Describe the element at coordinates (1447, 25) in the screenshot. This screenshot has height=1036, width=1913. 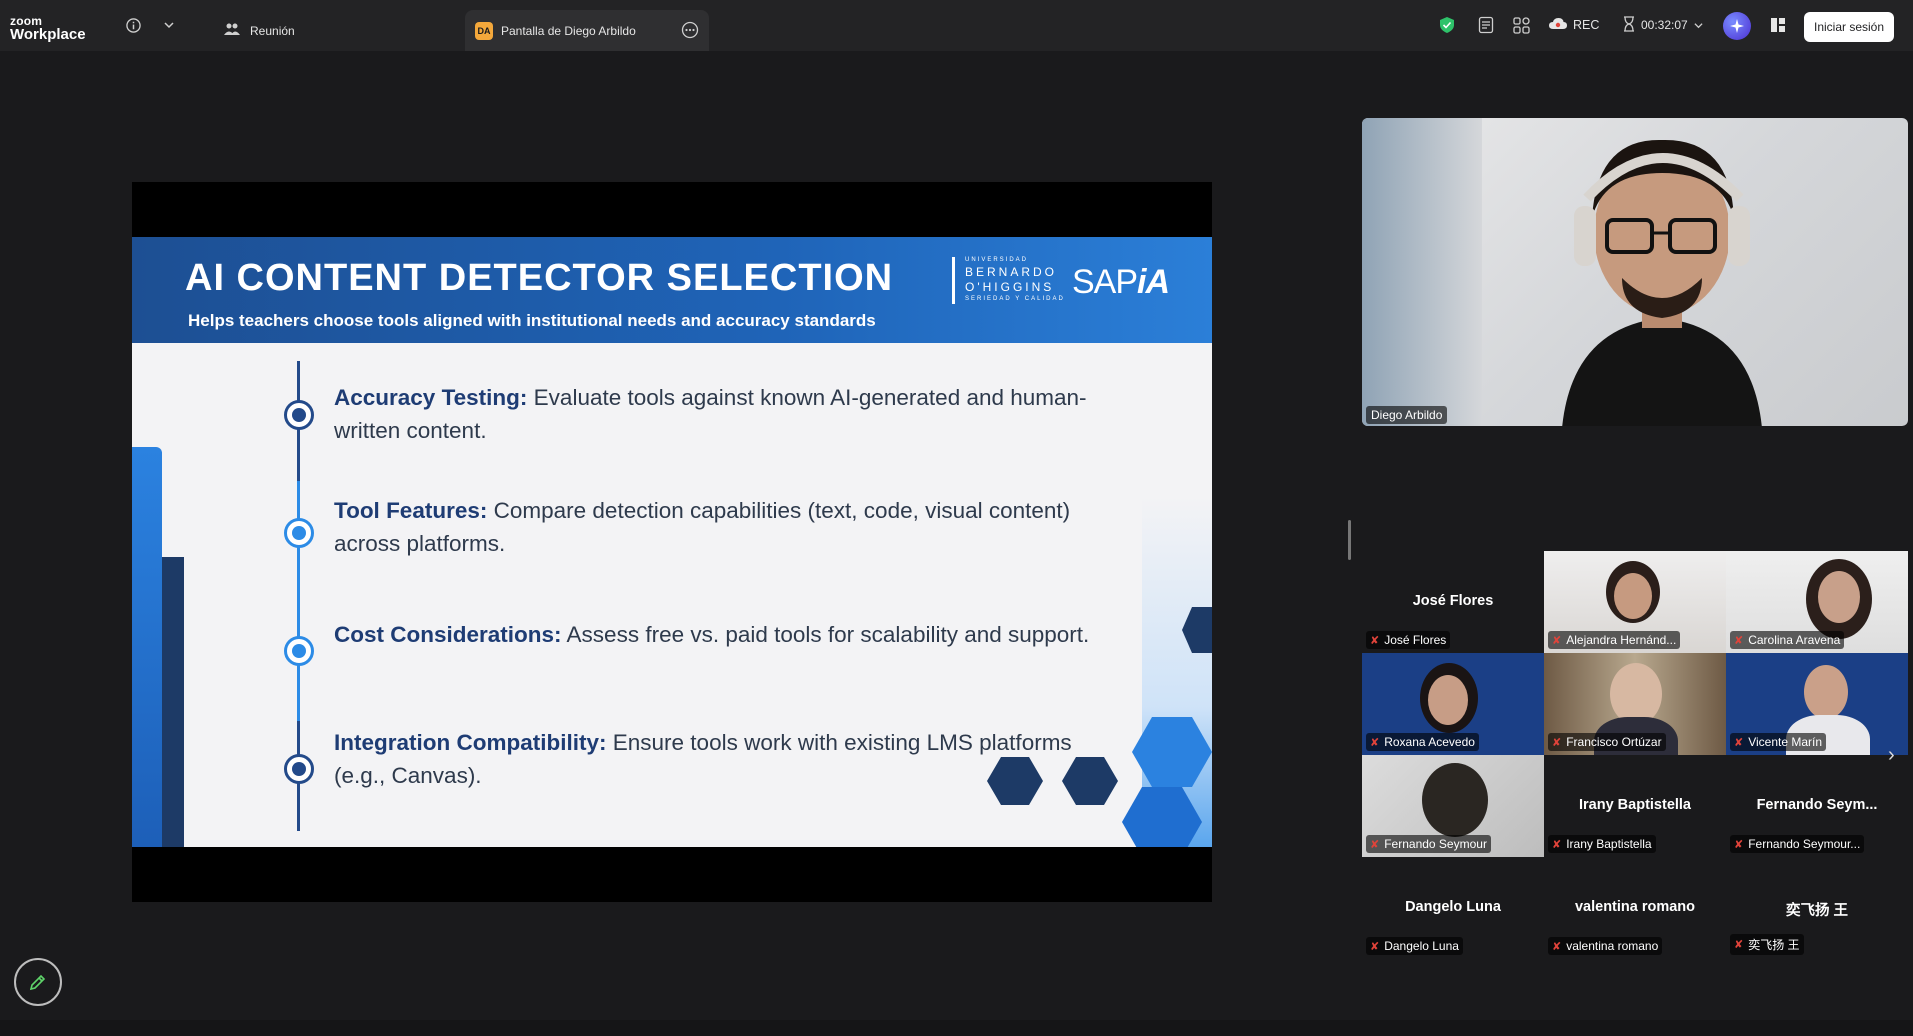
I see `shield-icon` at that location.